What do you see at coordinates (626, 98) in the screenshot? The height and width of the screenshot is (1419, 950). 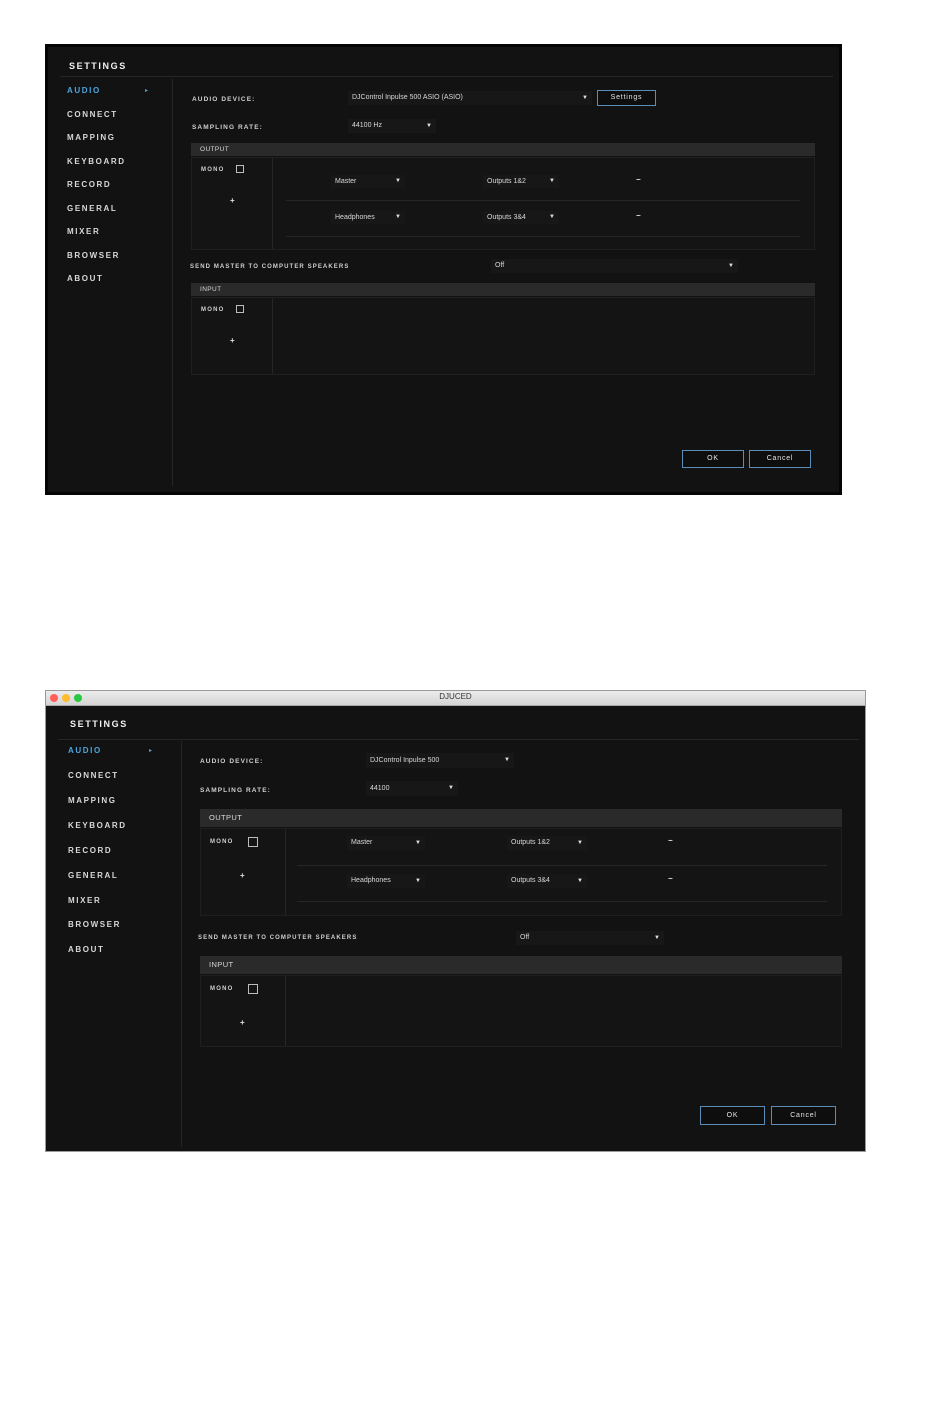 I see `device-settings-button: Settings` at bounding box center [626, 98].